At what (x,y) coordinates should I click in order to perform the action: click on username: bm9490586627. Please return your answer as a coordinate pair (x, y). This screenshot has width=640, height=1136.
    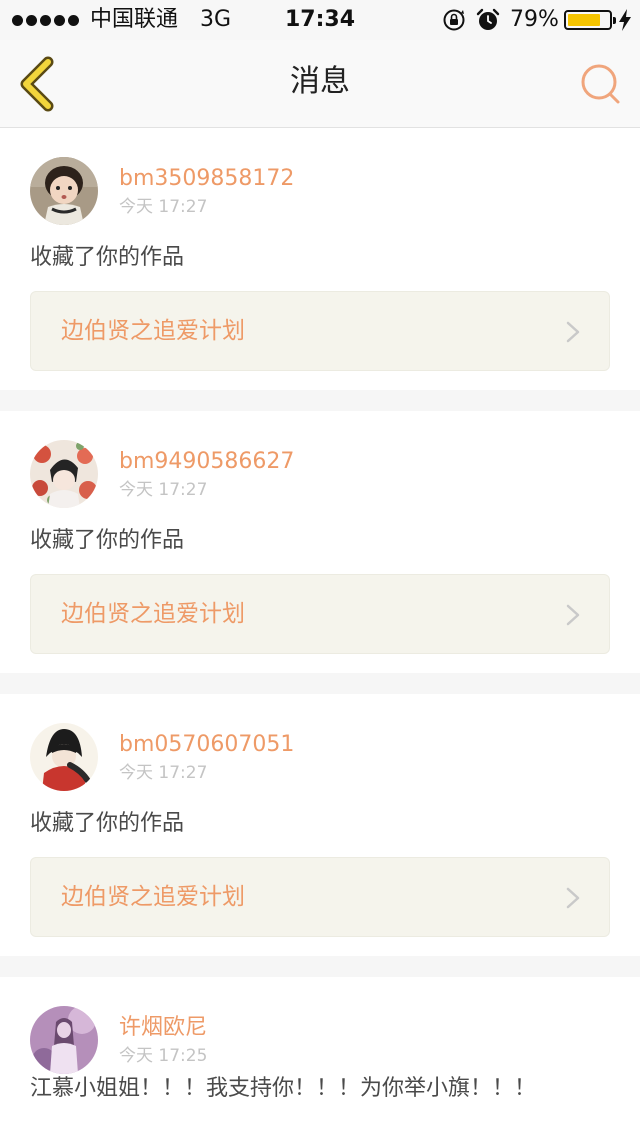
    Looking at the image, I should click on (206, 462).